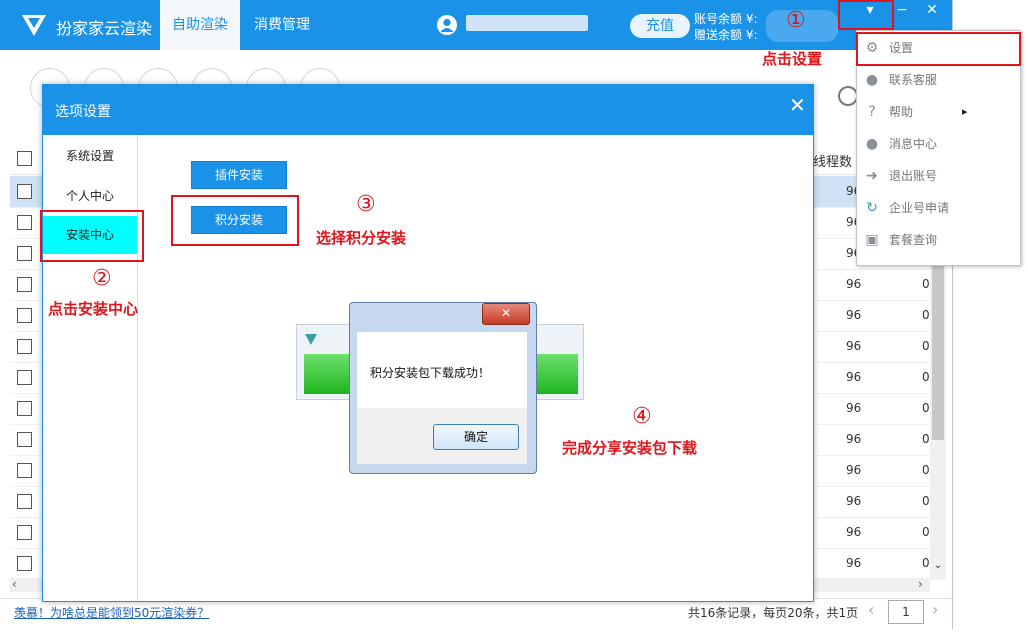 The image size is (1028, 633). What do you see at coordinates (726, 35) in the screenshot?
I see `gift-balance-label: 赠送余额 ¥:` at bounding box center [726, 35].